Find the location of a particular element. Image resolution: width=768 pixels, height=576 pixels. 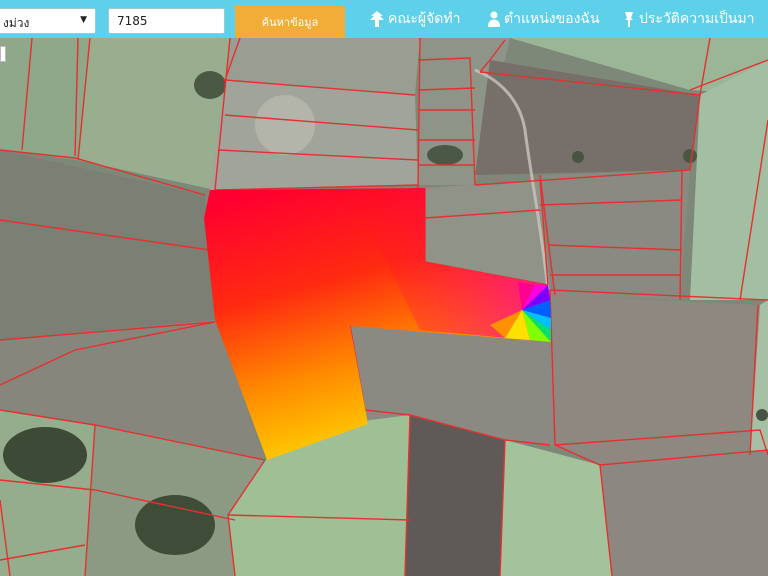

pin-icon is located at coordinates (629, 19).